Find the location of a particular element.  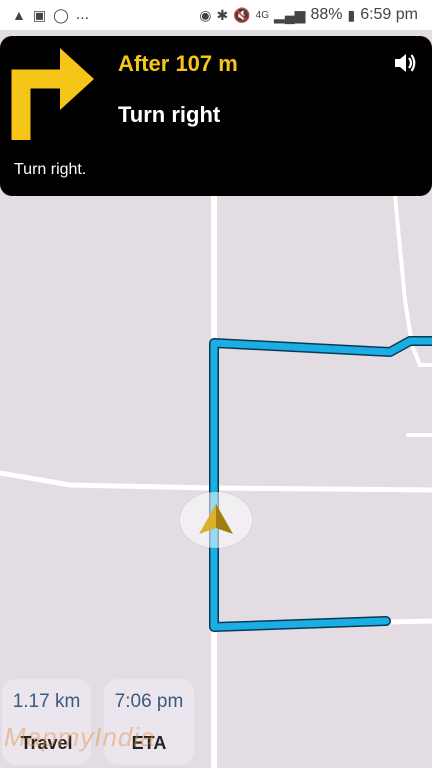

image-icon: ▣ is located at coordinates (39, 15).